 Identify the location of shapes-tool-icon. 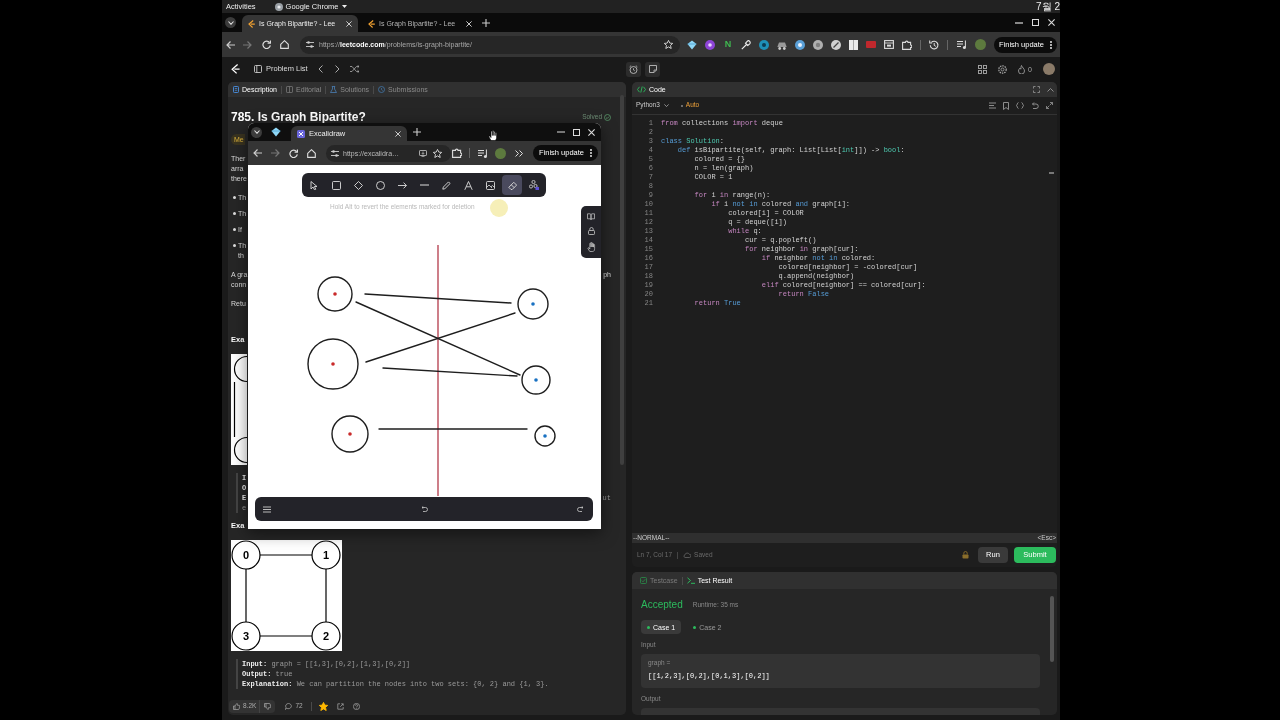
(534, 185).